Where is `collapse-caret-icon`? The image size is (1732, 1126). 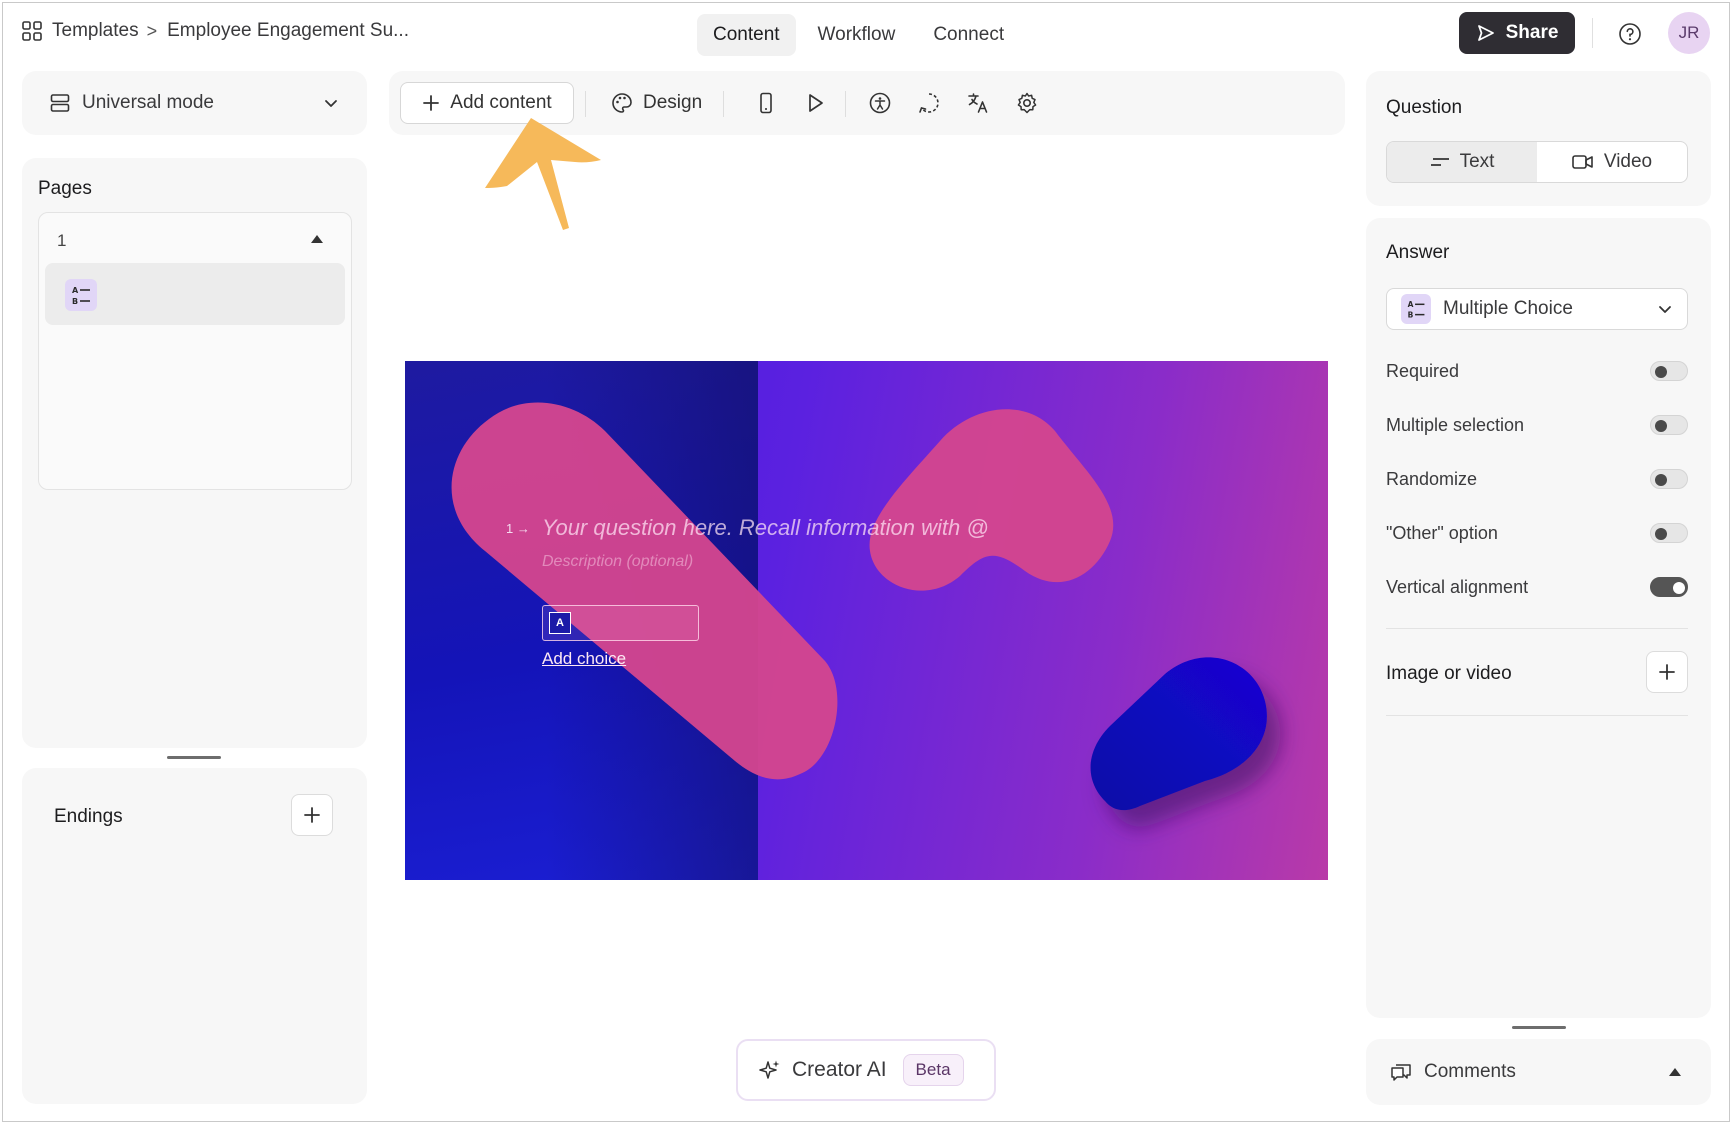
collapse-caret-icon is located at coordinates (317, 239).